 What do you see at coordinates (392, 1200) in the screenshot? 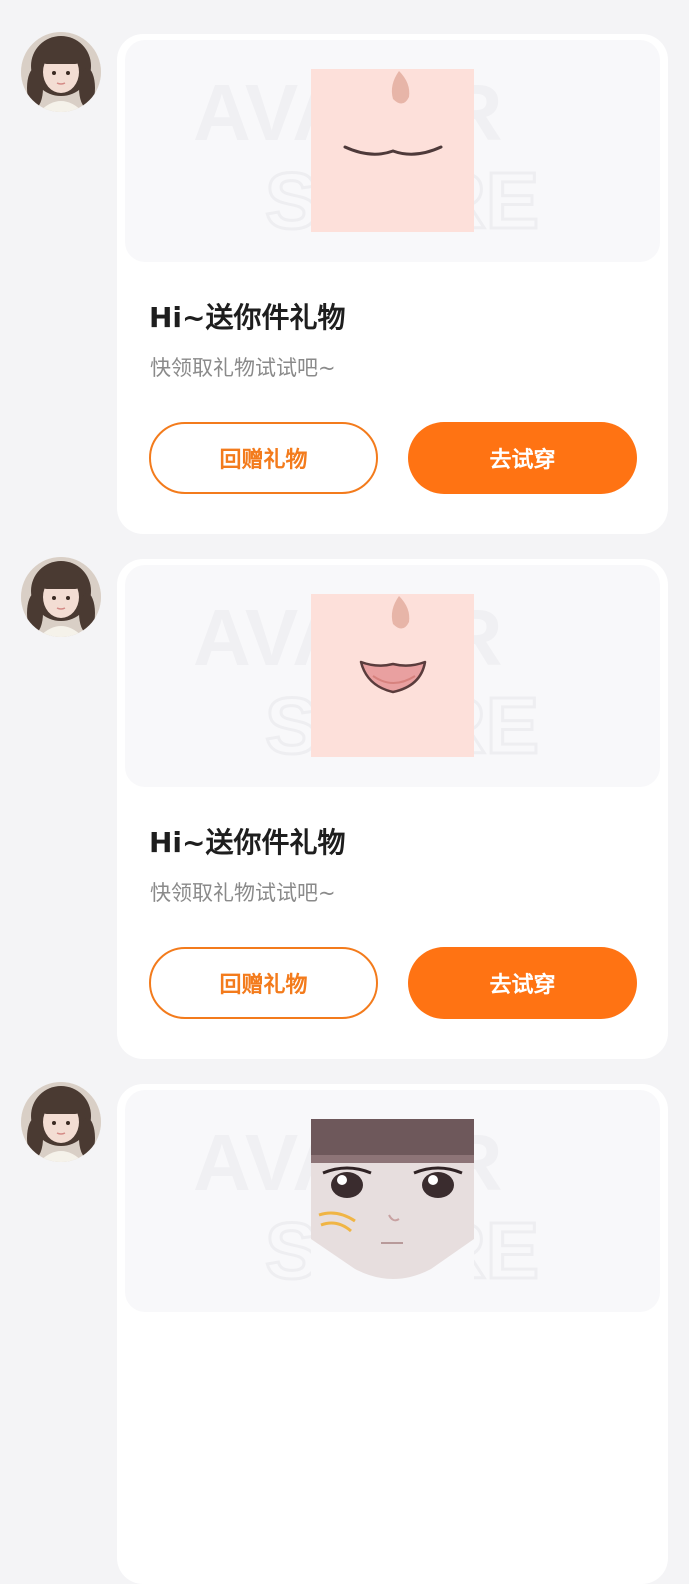
I see `face-makeup-icon` at bounding box center [392, 1200].